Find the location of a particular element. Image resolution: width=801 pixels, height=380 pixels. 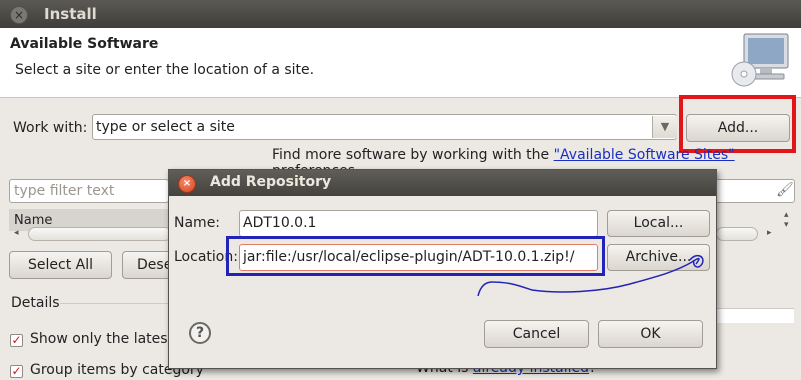

show-latest-checkbox: ✓ is located at coordinates (16, 340).